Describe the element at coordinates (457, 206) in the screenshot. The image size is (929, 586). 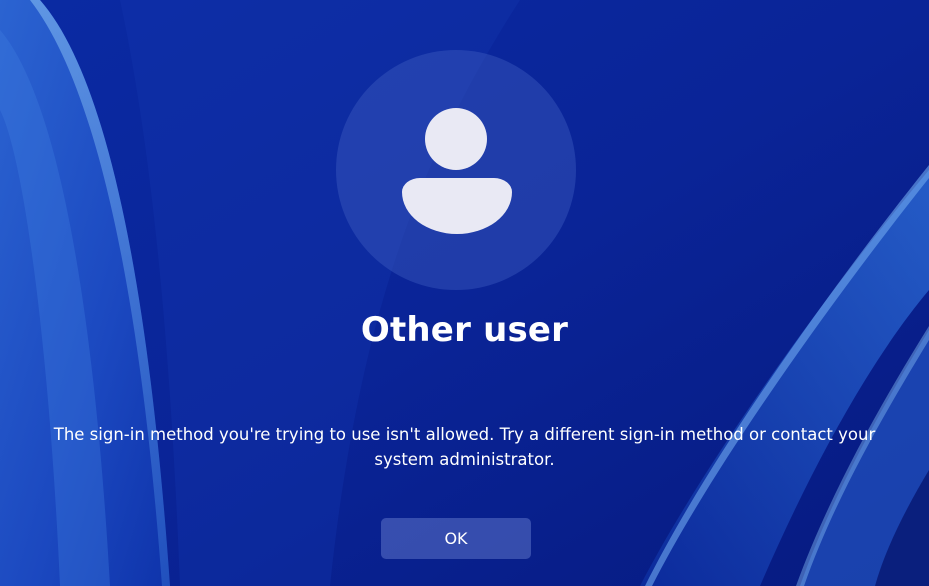
I see `avatar-body-shape` at that location.